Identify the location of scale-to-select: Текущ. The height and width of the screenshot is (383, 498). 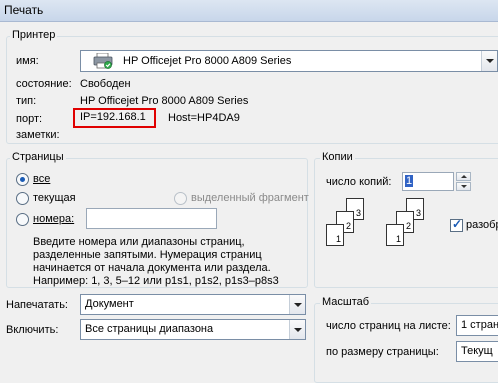
(477, 351).